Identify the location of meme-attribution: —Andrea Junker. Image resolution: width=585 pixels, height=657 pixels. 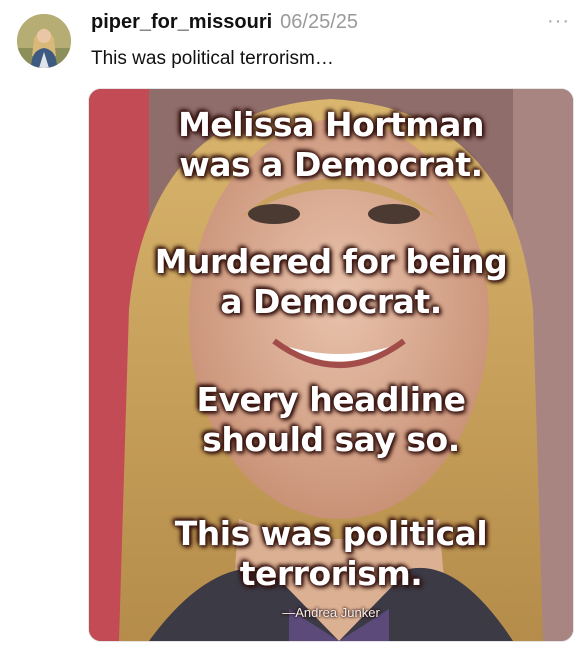
(331, 612).